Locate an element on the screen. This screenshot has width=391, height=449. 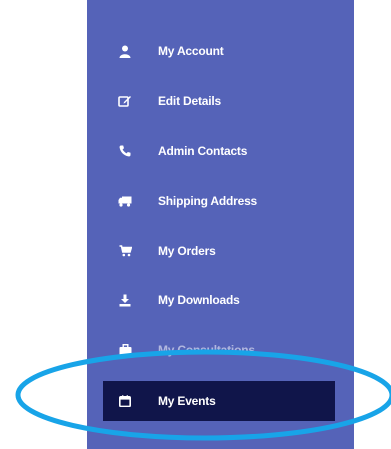
menu-item-shipping-address: Shipping Address is located at coordinates (220, 201).